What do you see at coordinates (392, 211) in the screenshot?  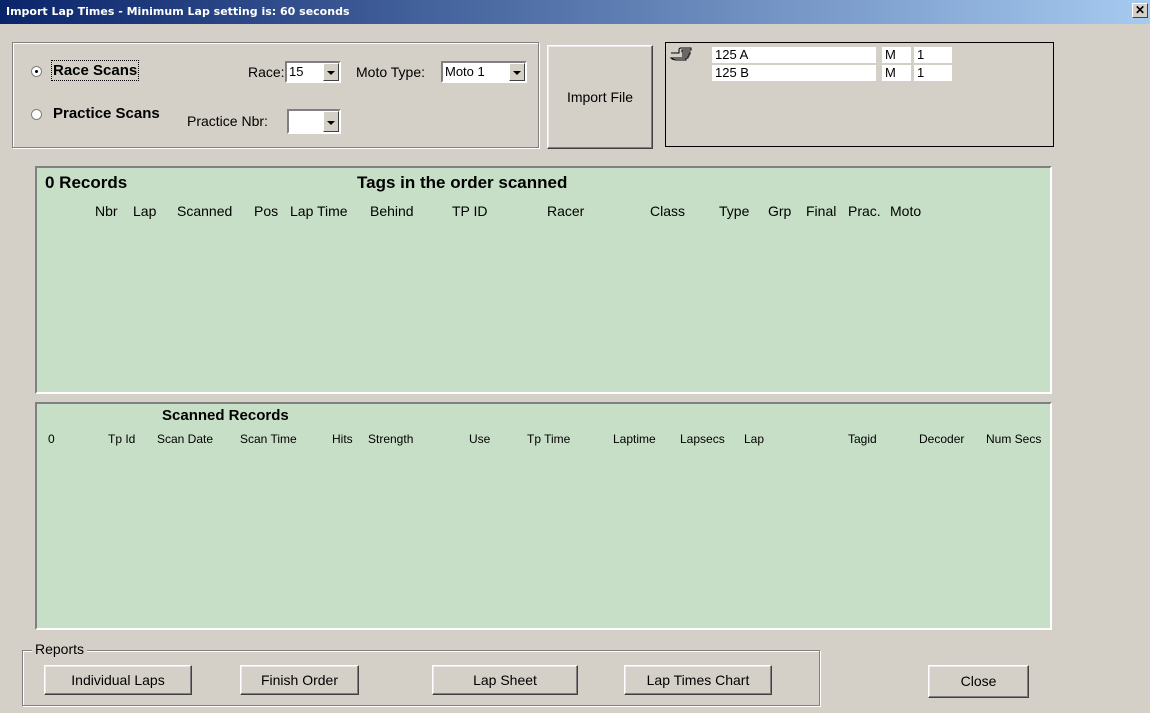 I see `col-header-behind: Behind` at bounding box center [392, 211].